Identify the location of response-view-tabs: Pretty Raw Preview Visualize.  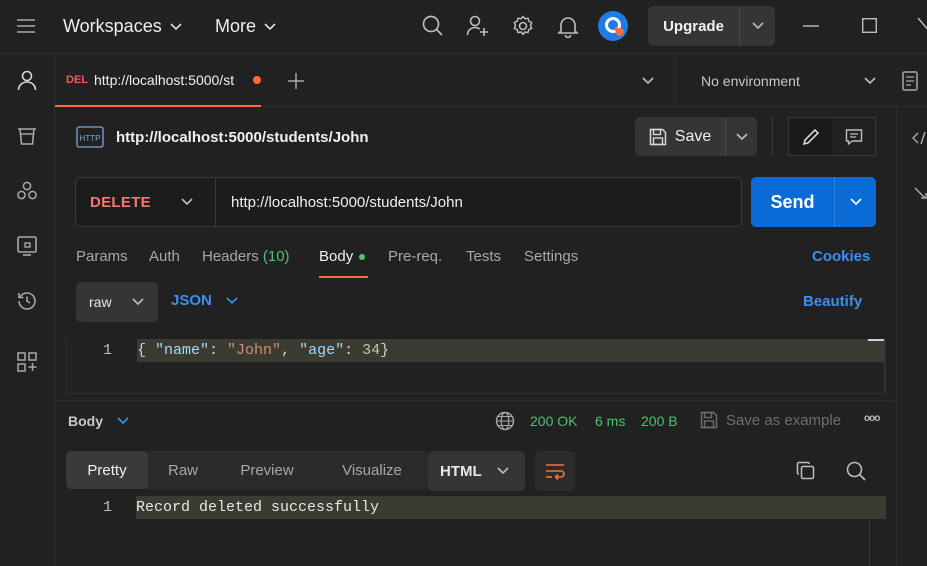
(247, 470).